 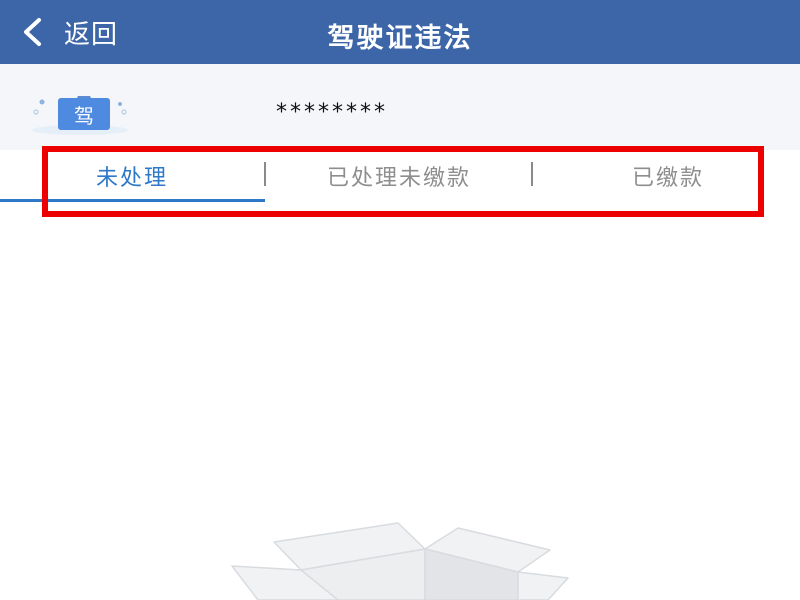 What do you see at coordinates (400, 107) in the screenshot?
I see `license-info: 驾 ********` at bounding box center [400, 107].